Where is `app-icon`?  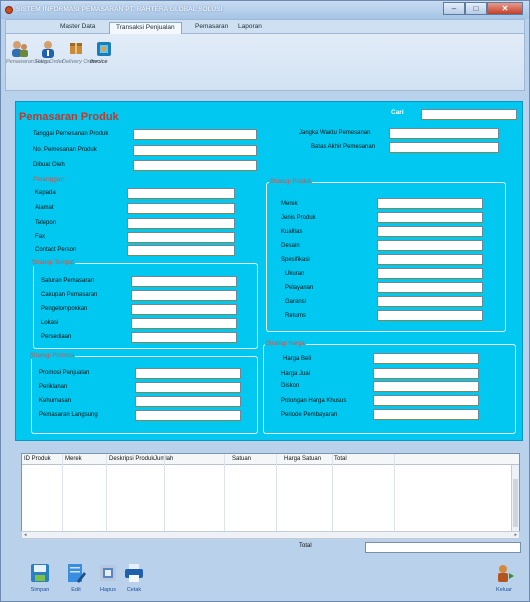 app-icon is located at coordinates (9, 10).